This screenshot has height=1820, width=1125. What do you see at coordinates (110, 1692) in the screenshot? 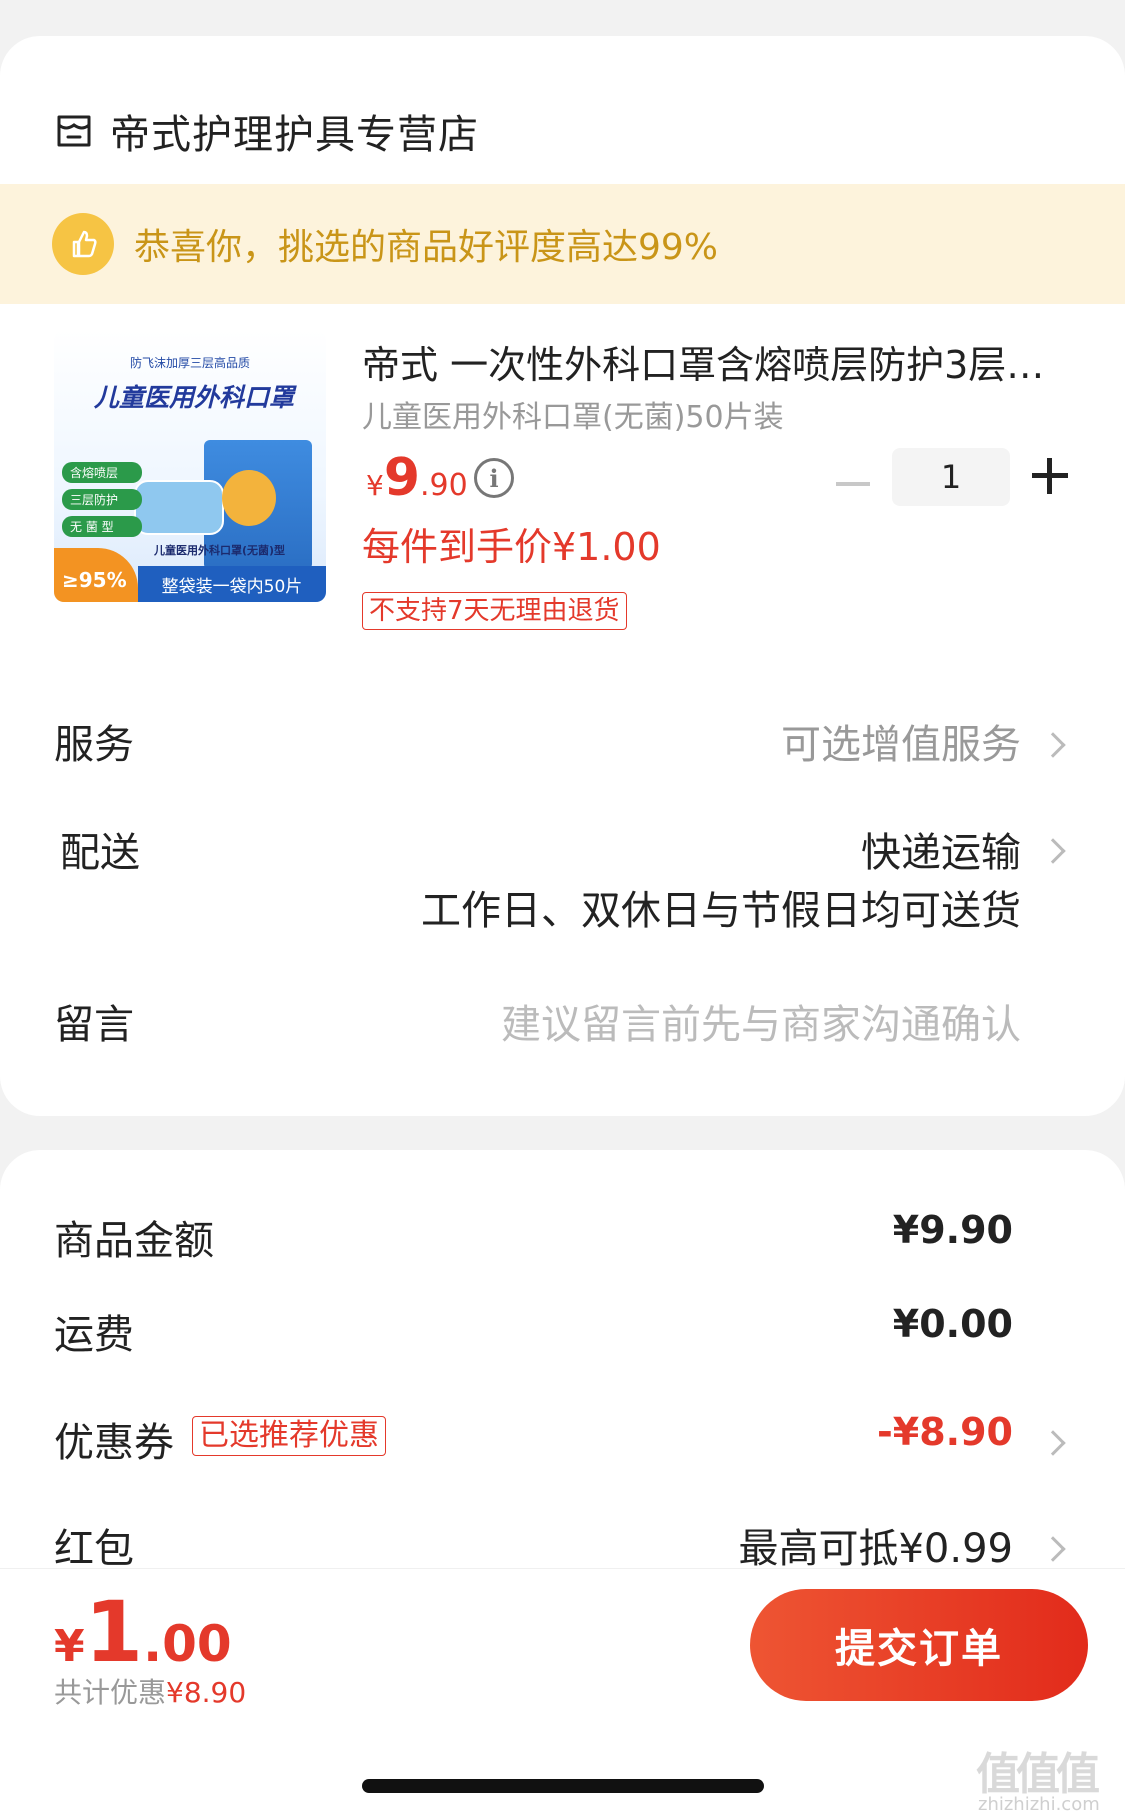
I see `total-discount-label: 共计优惠` at bounding box center [110, 1692].